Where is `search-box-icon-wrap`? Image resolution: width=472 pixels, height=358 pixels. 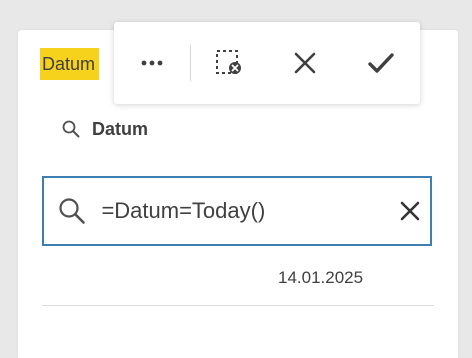
search-box-icon-wrap is located at coordinates (69, 211).